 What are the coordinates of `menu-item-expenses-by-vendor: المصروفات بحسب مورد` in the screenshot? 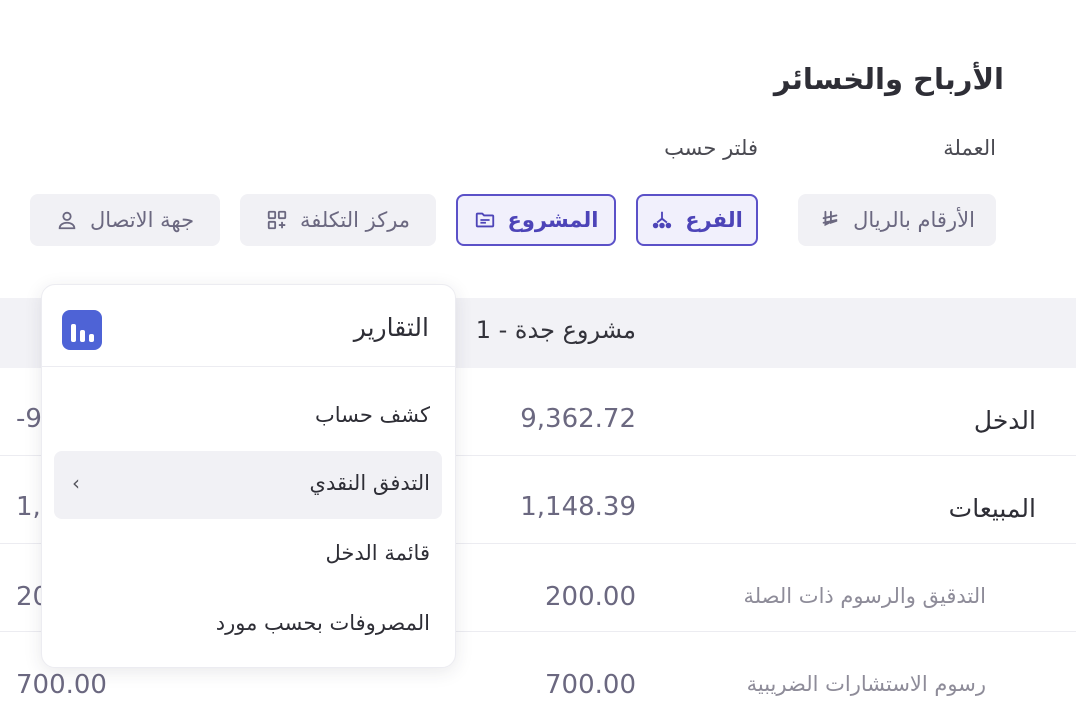 It's located at (248, 625).